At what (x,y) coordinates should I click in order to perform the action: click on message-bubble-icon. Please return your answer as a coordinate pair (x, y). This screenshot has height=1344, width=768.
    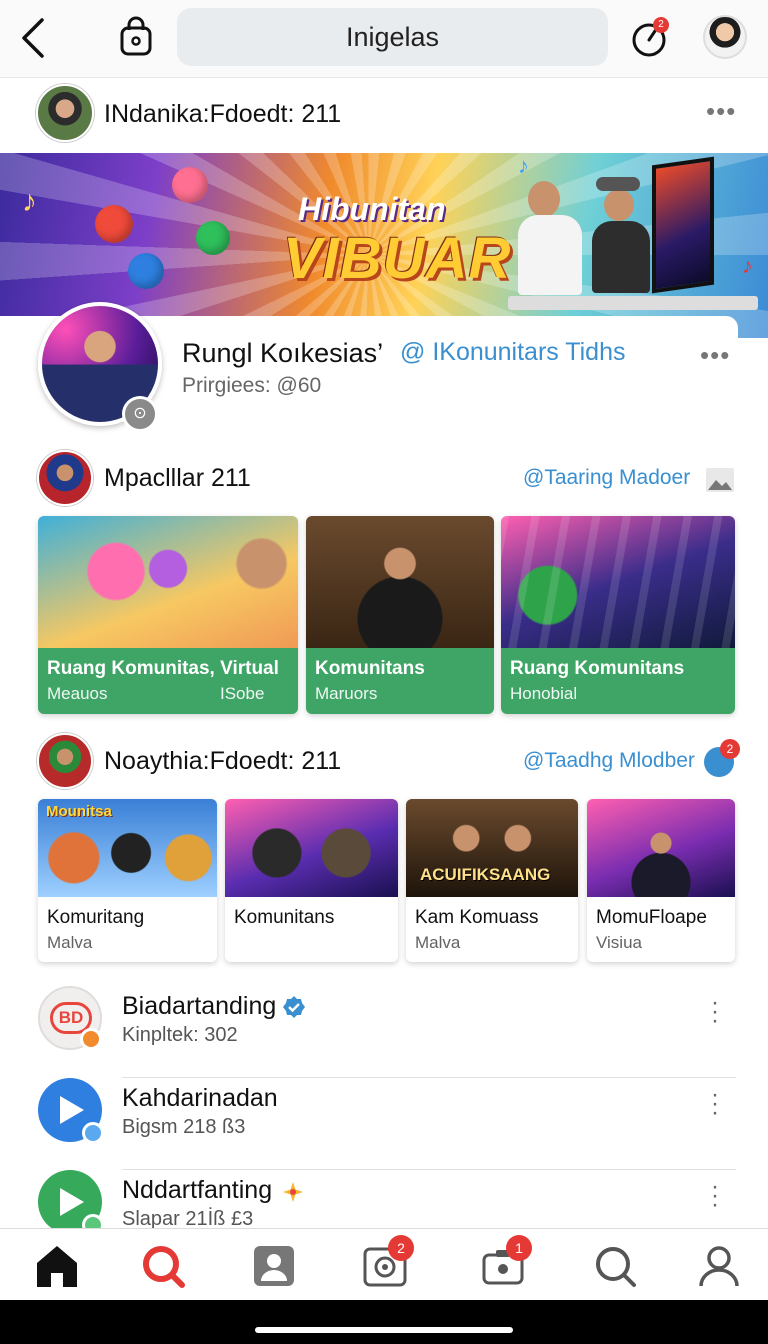
    Looking at the image, I should click on (146, 271).